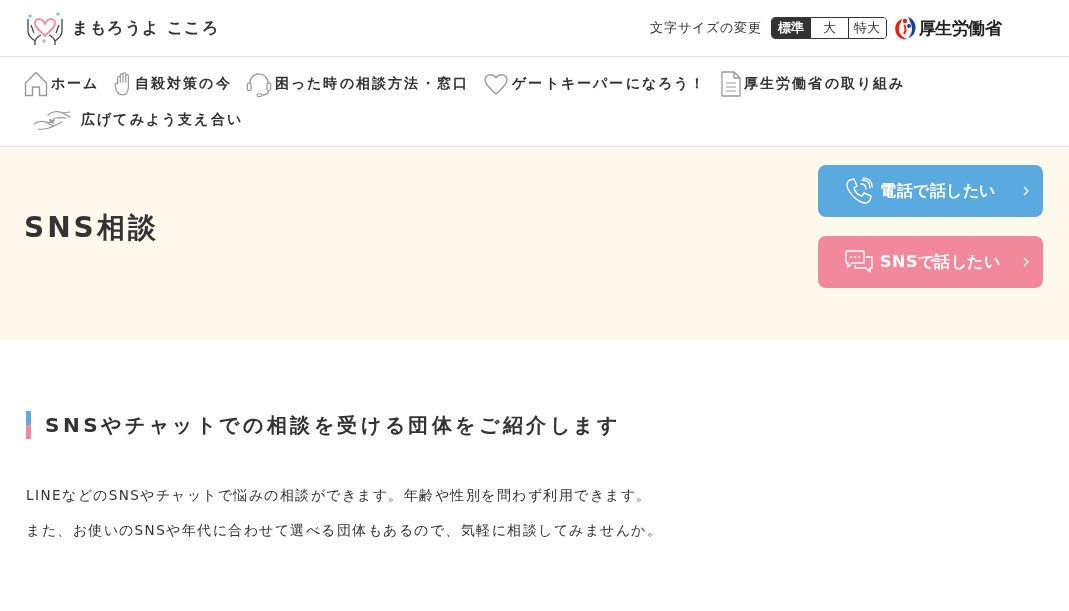 The image size is (1069, 611). Describe the element at coordinates (813, 84) in the screenshot. I see `nav-link: 厚生労働省の取り組み` at that location.